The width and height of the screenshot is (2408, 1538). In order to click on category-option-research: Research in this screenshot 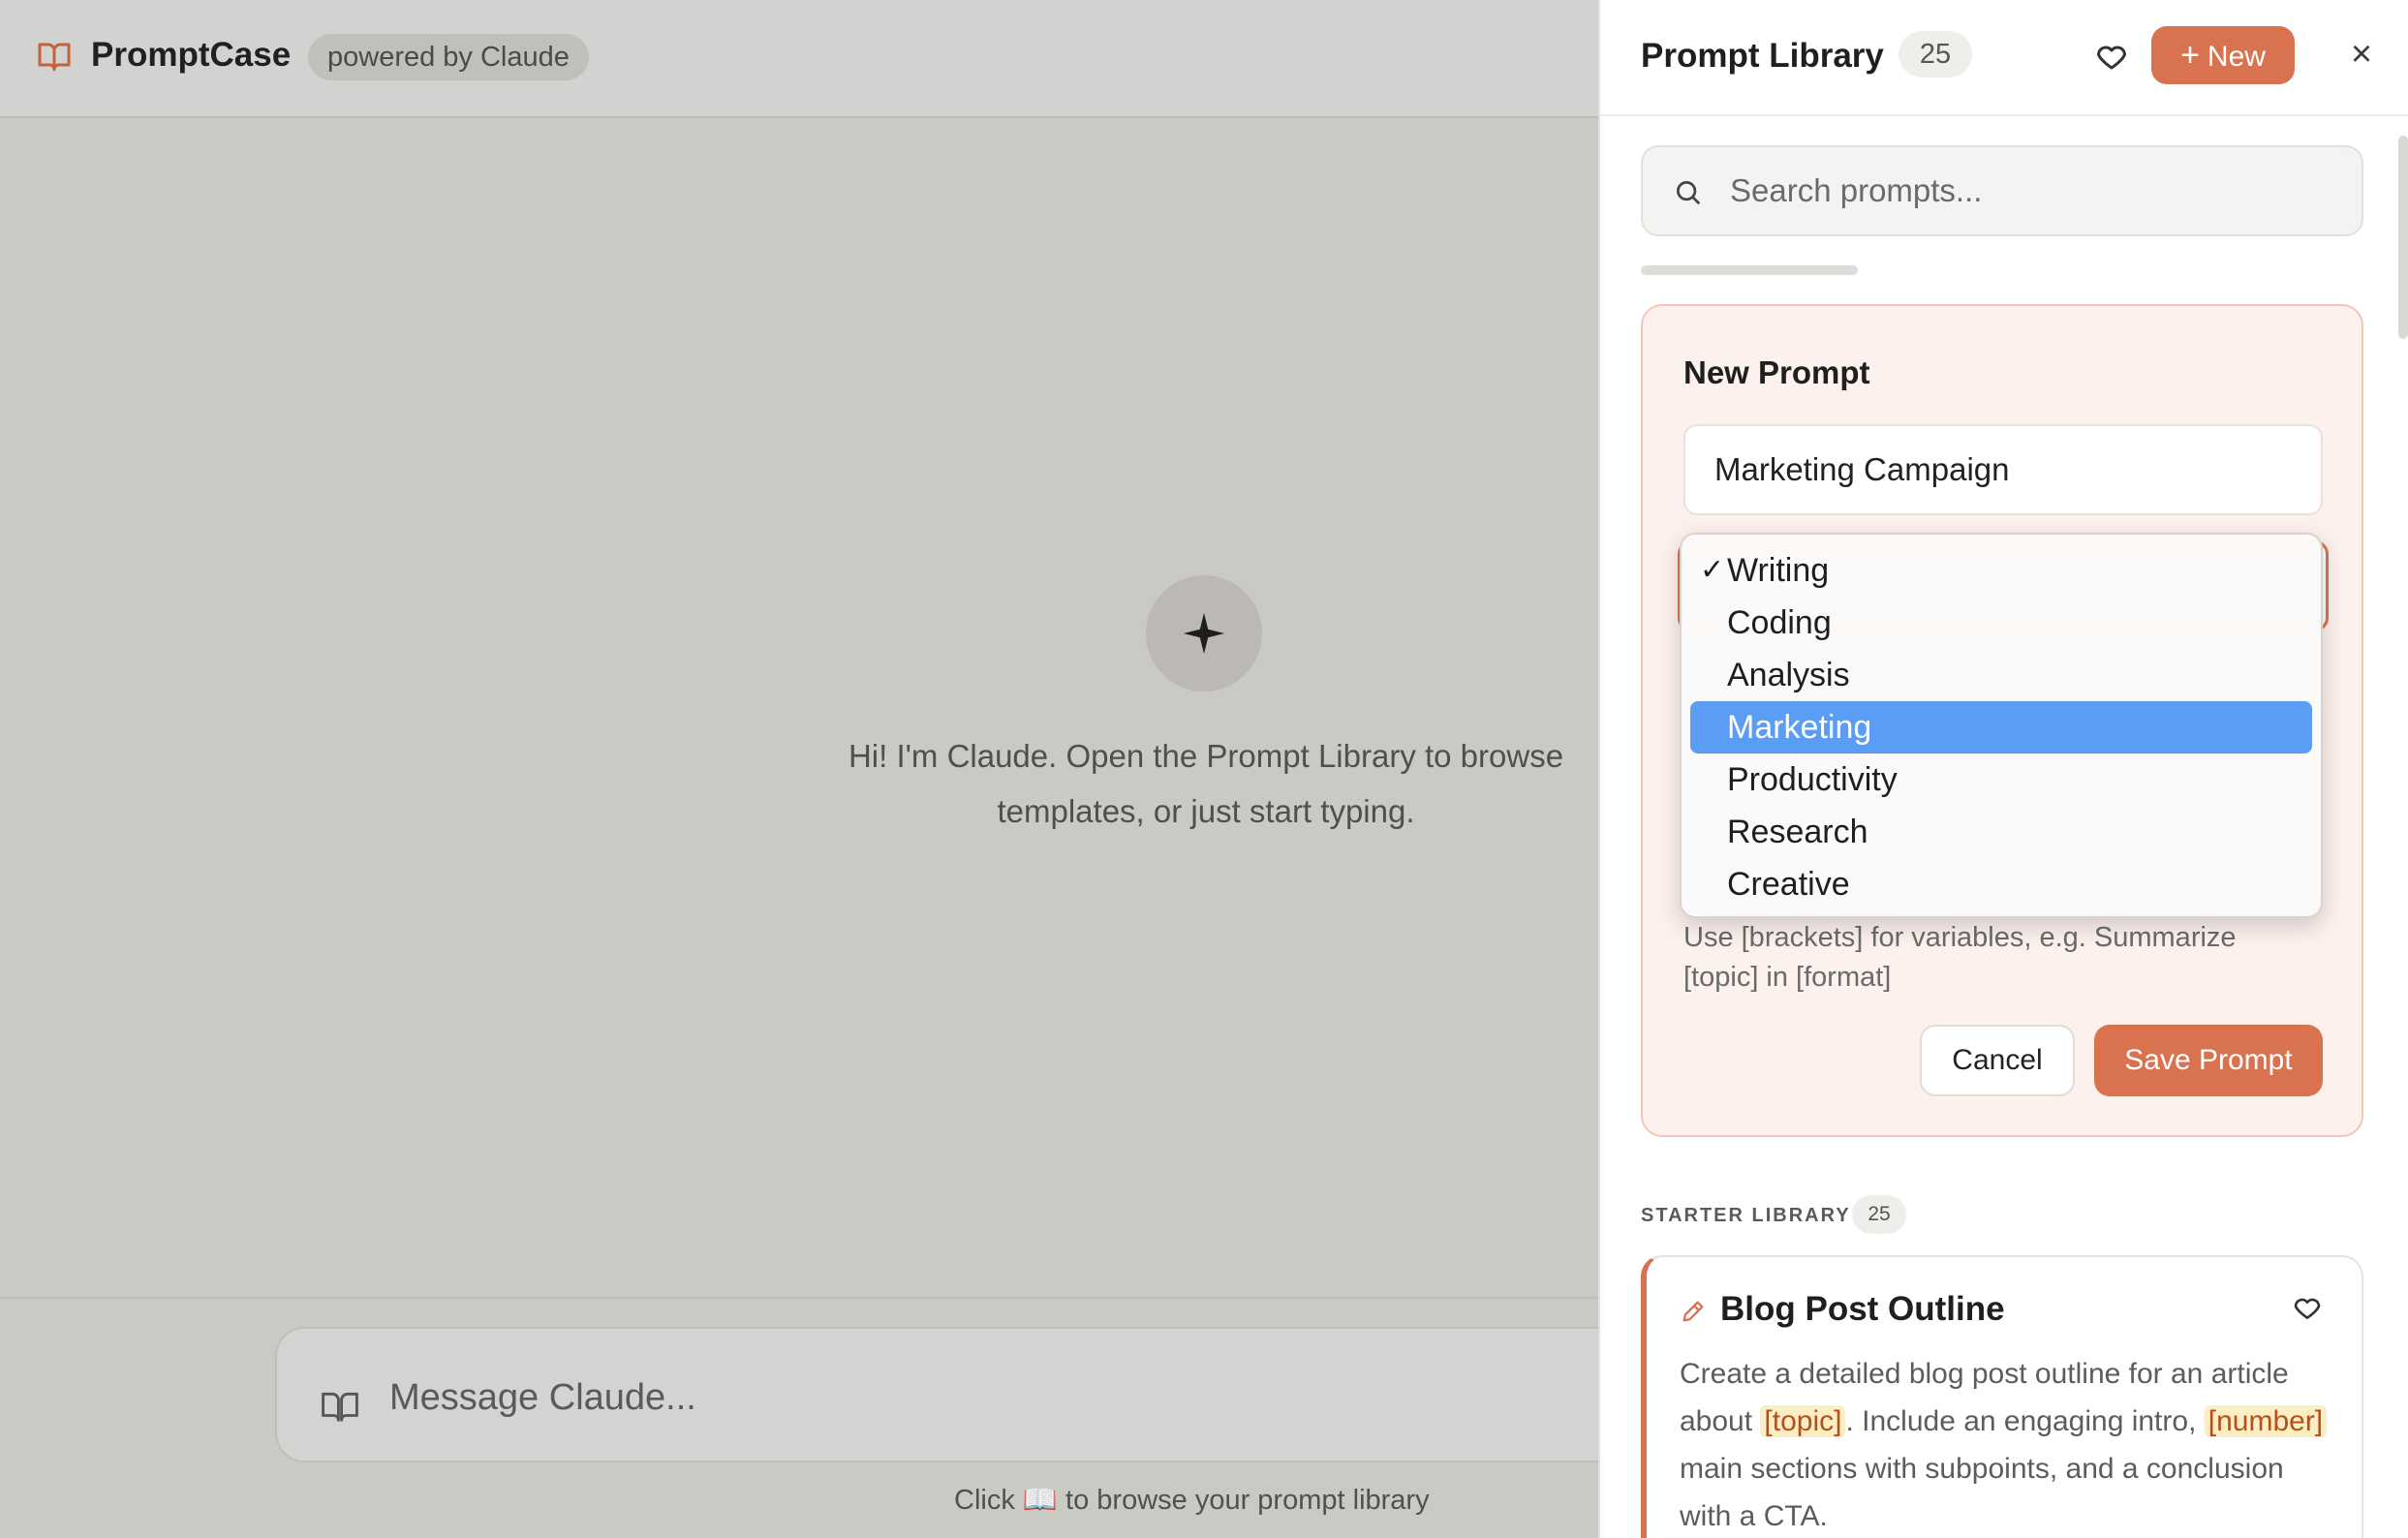, I will do `click(2001, 832)`.